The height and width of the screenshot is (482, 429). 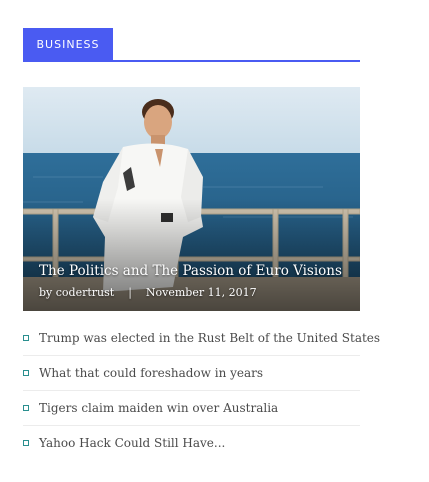 I want to click on post-date: November 11, 2017, so click(x=201, y=292).